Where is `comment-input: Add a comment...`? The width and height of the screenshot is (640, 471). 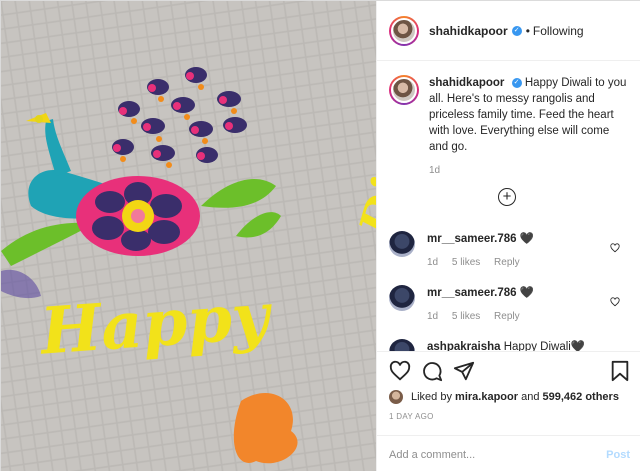
comment-input: Add a comment... is located at coordinates (497, 455).